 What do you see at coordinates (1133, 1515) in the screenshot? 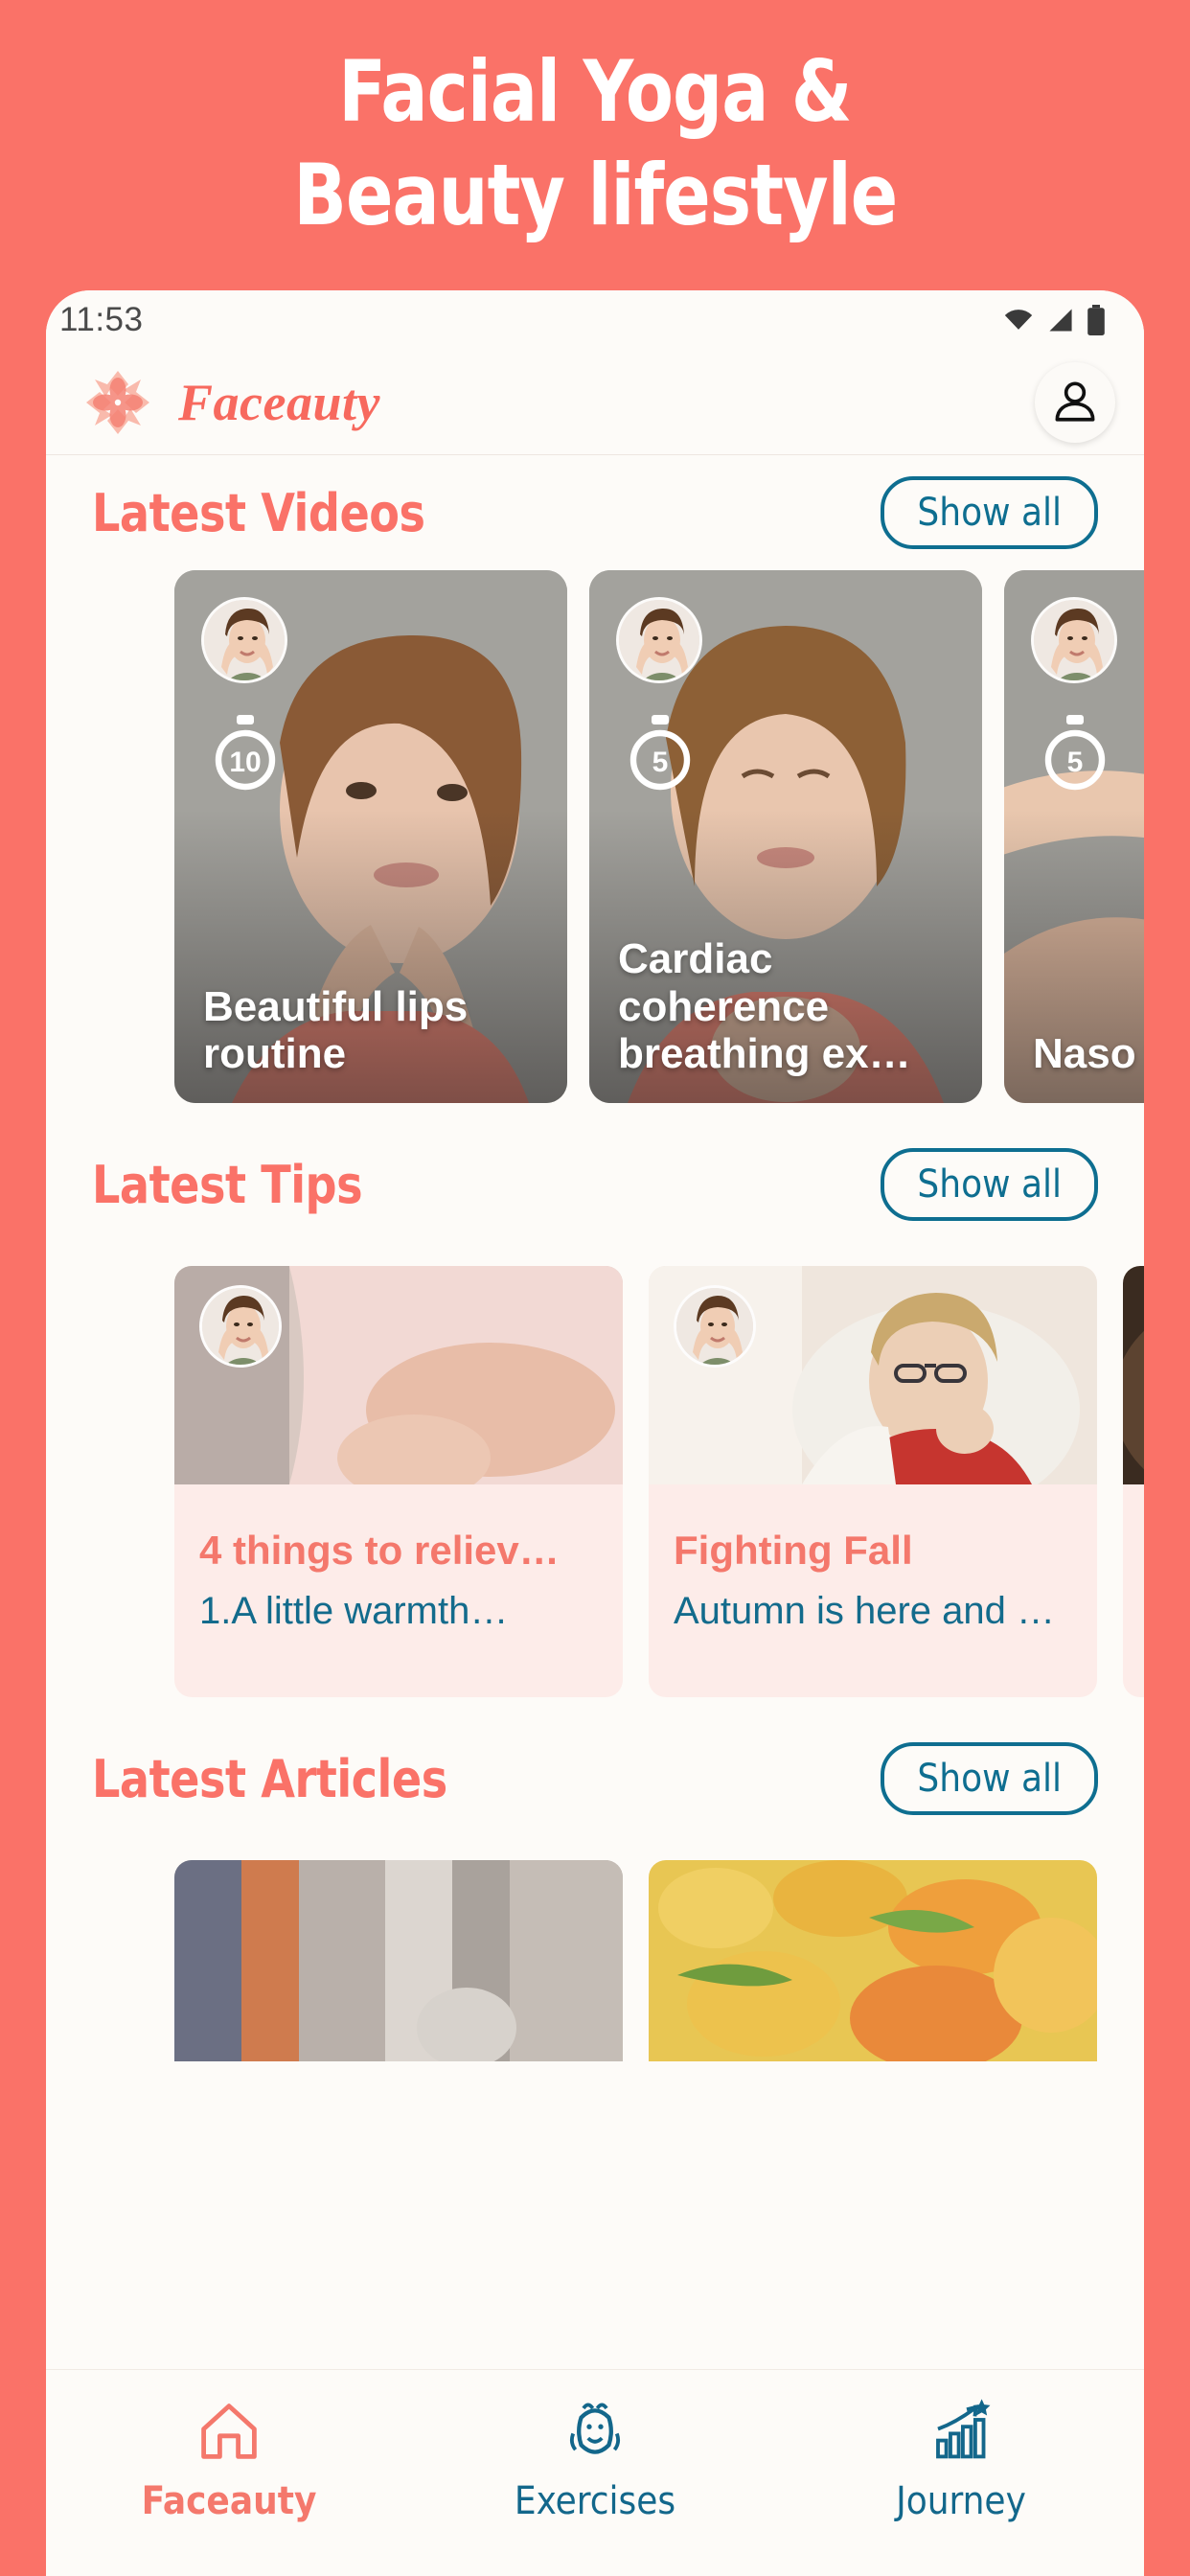
I see `tip-body` at bounding box center [1133, 1515].